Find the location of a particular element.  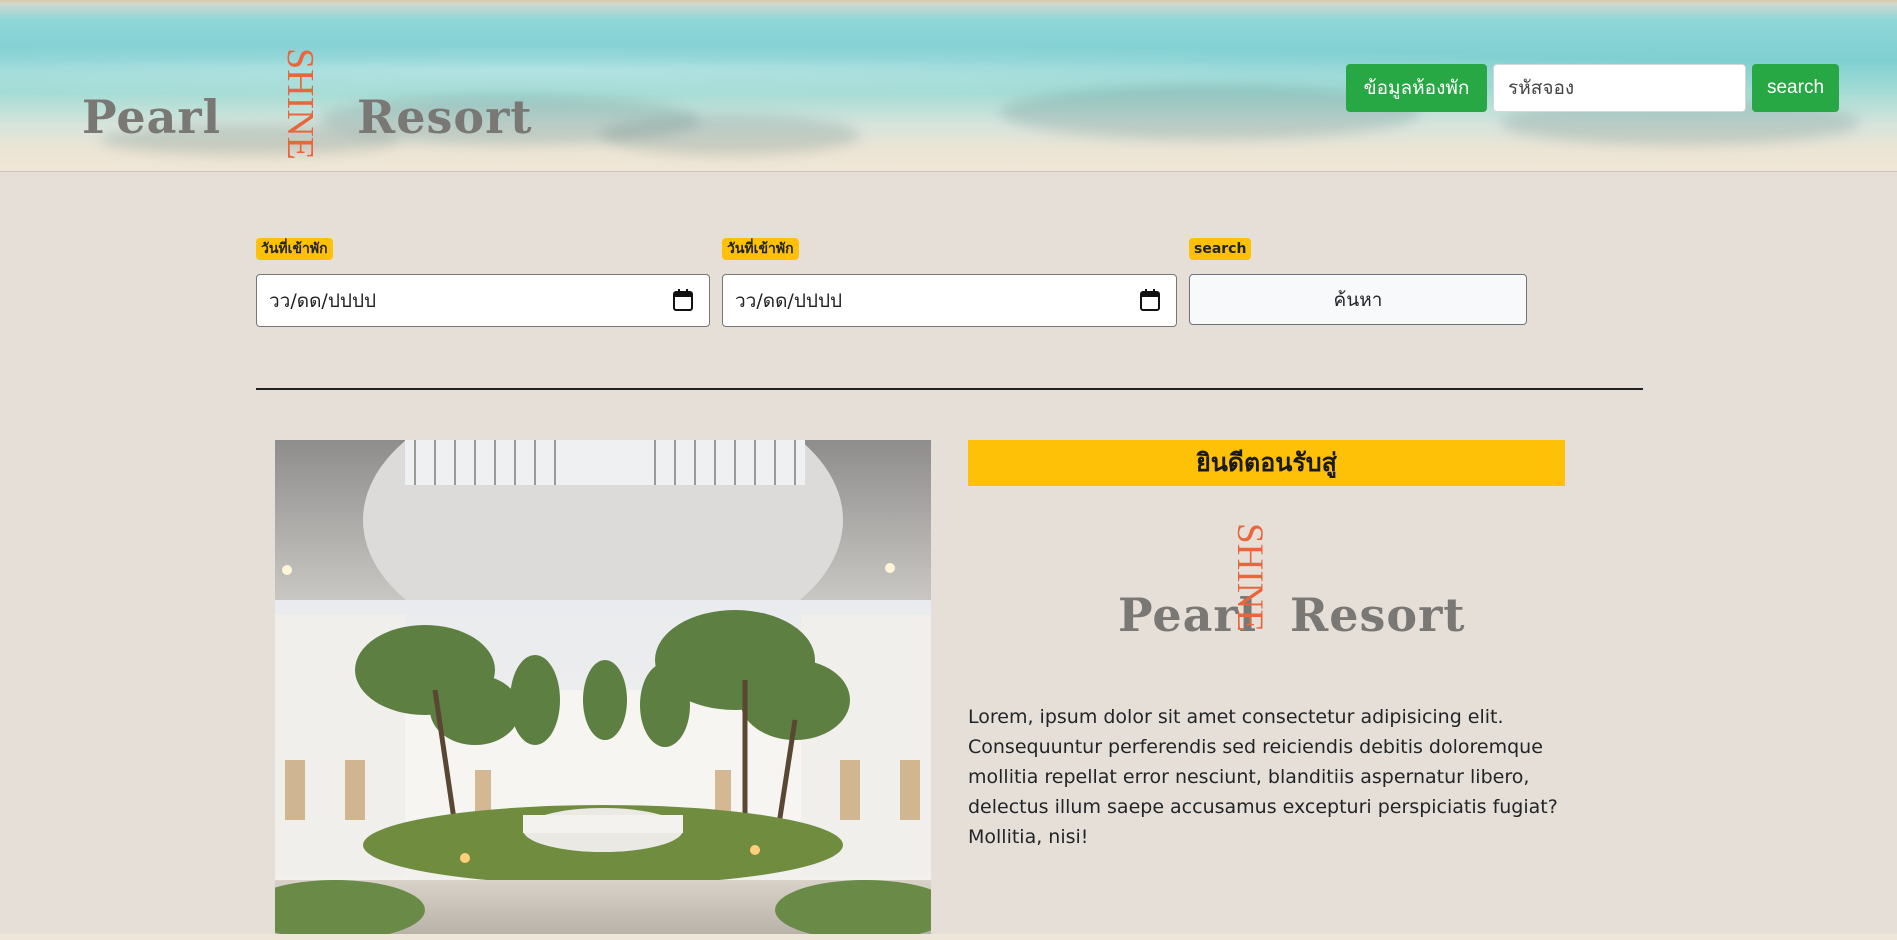

checkout-label: วันที่เข้าพัก is located at coordinates (760, 249).